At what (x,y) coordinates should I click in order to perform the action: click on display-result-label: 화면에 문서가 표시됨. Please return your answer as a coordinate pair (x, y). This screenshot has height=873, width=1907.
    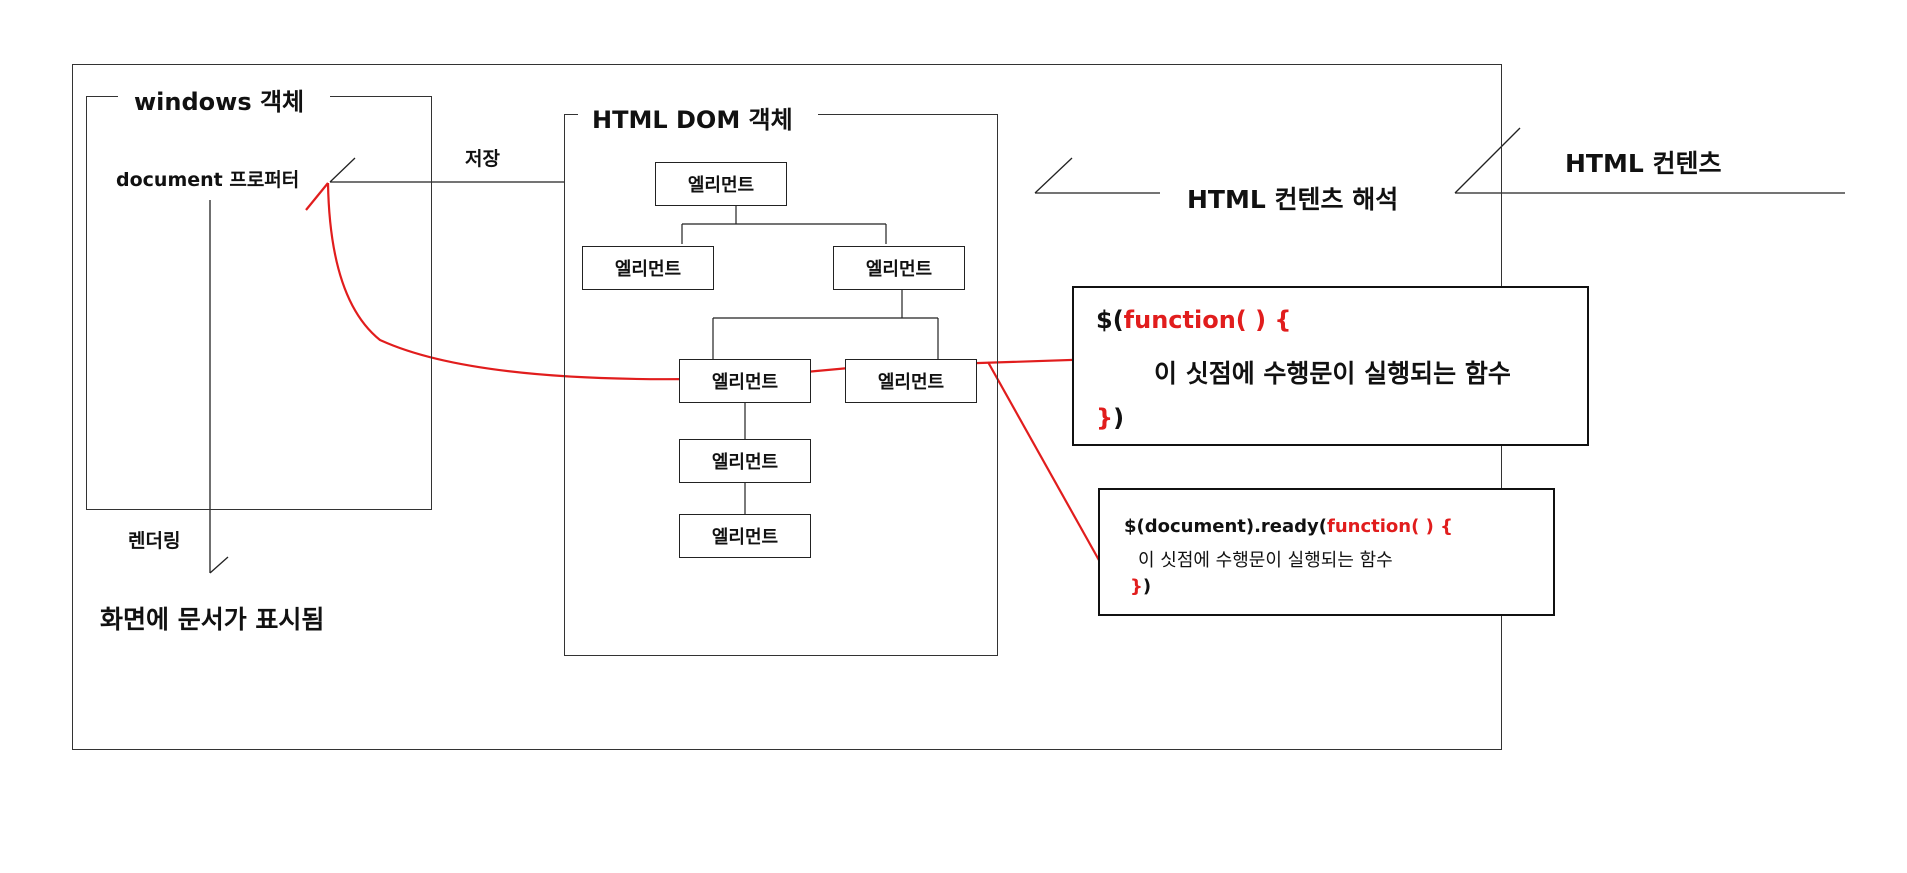
    Looking at the image, I should click on (212, 619).